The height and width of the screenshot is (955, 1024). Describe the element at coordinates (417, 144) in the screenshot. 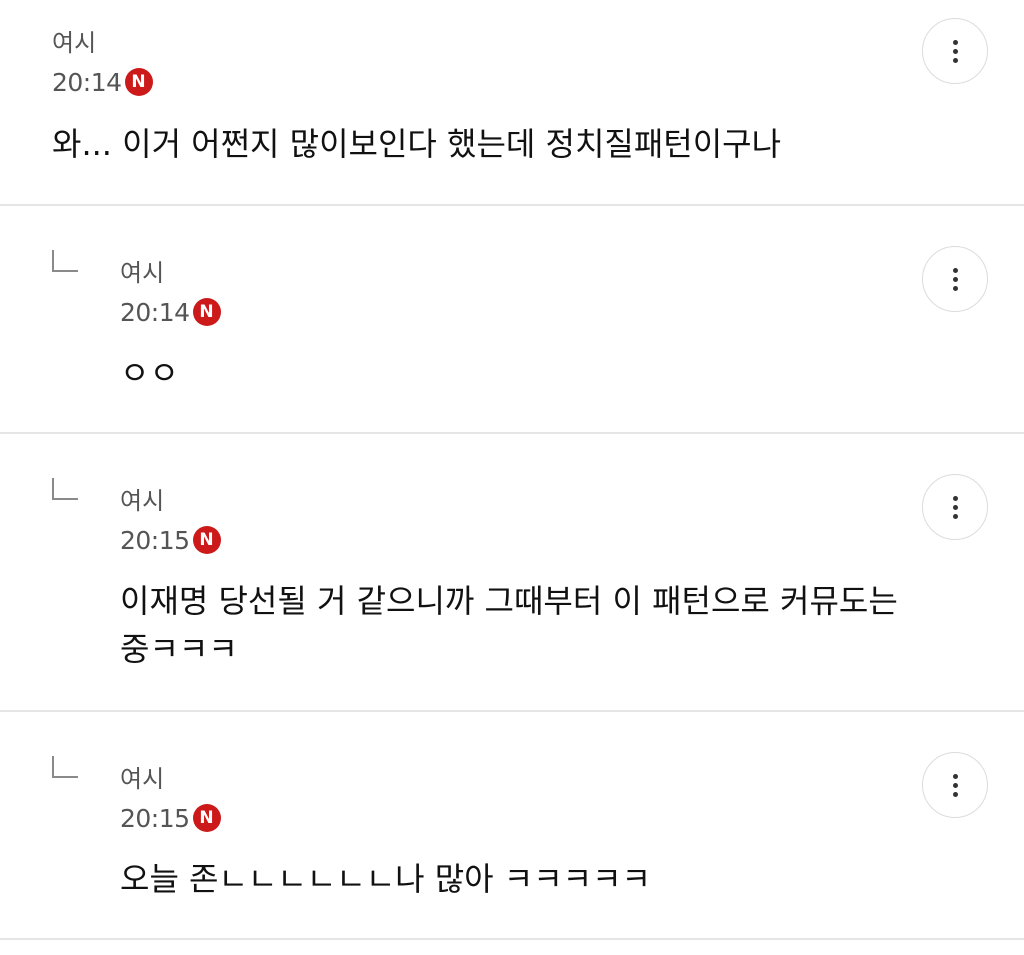

I see `comment-text: 와... 이거 어쩐지 많이보인다 했는데 정치질패턴이구나` at that location.